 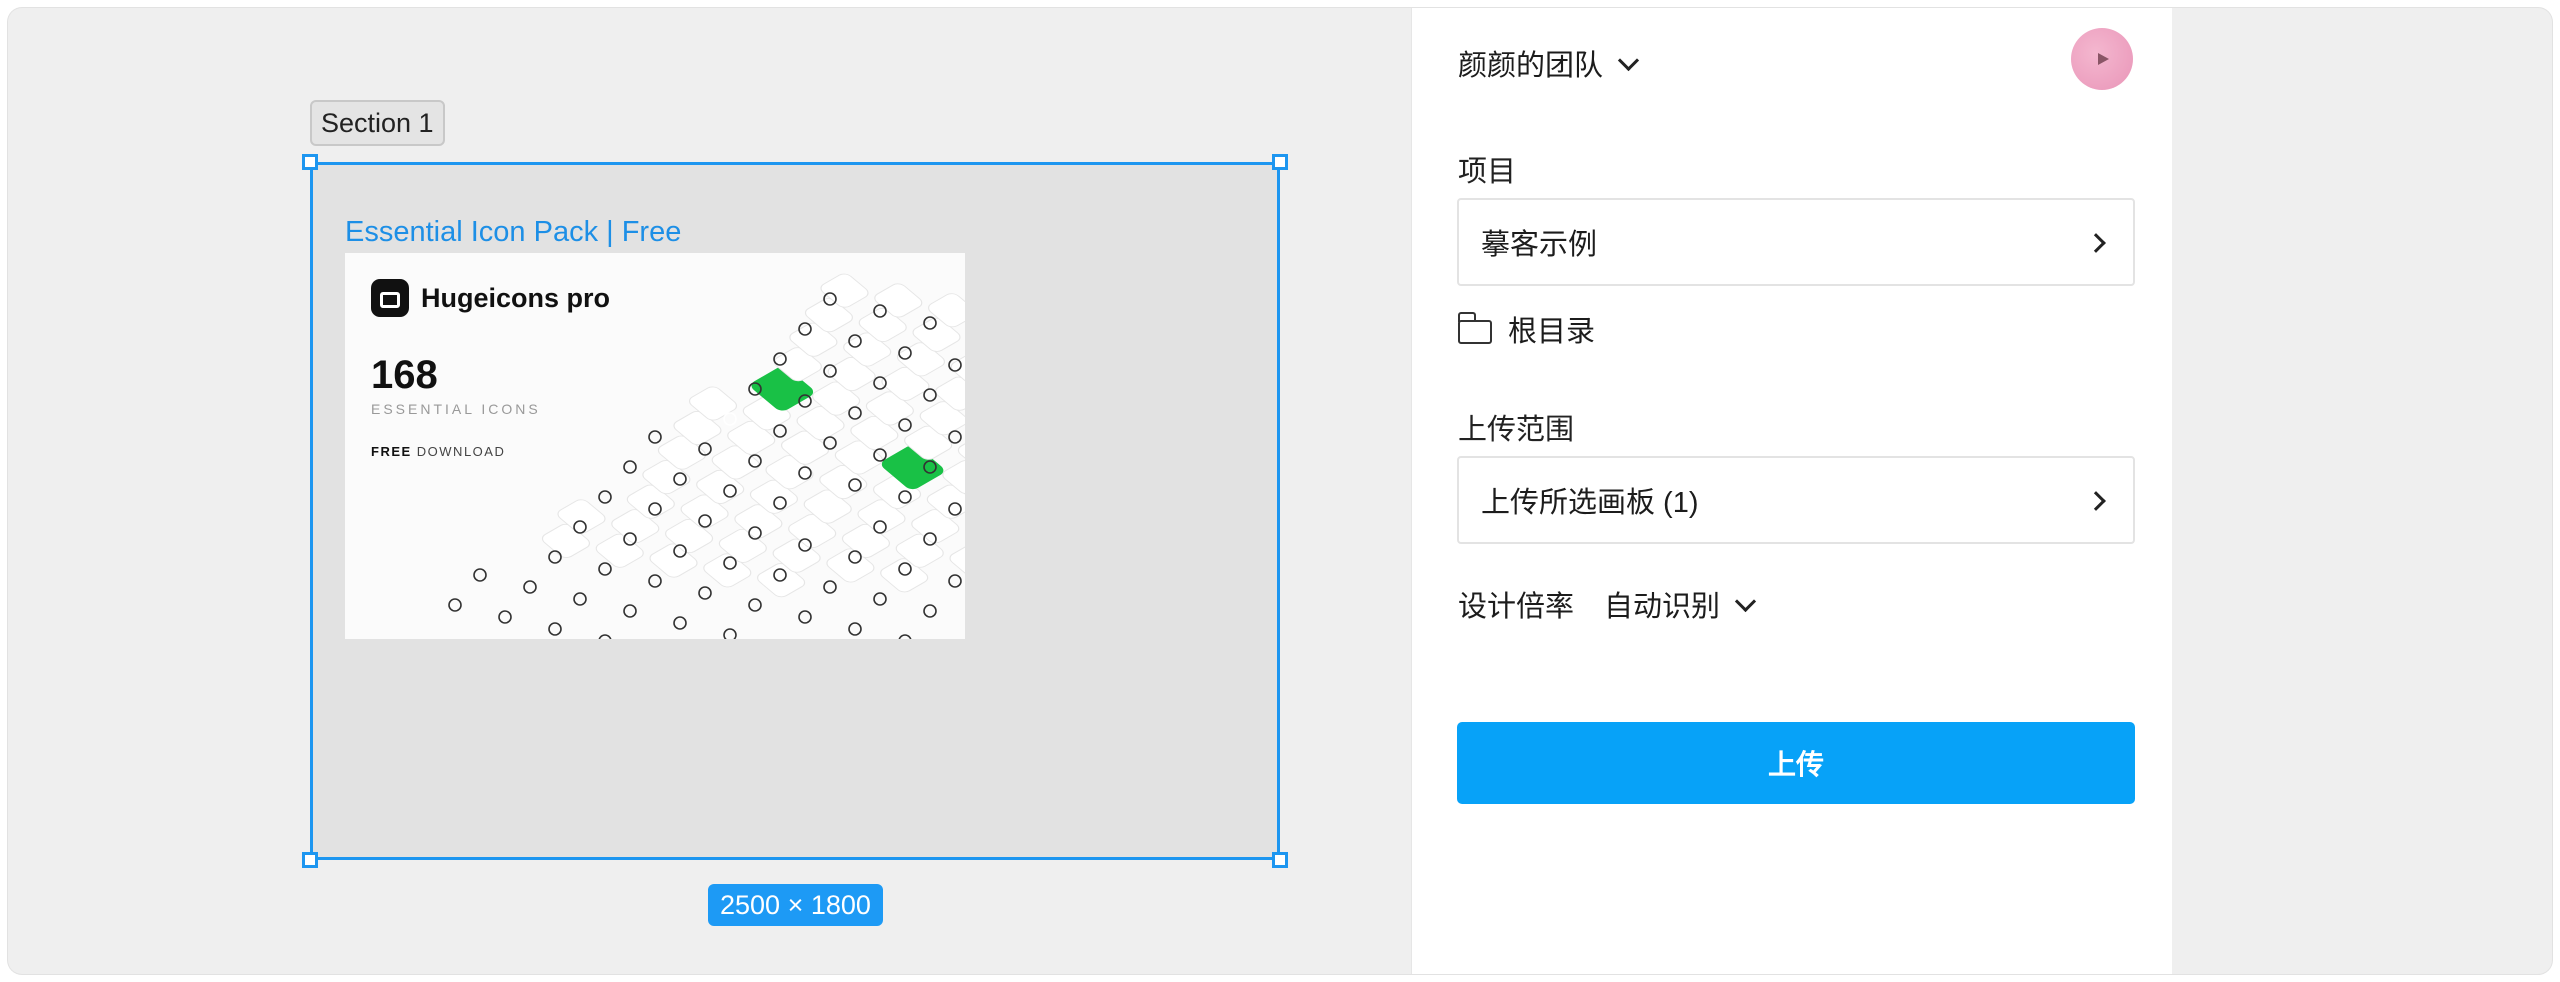 I want to click on resize-handle-bottom-right, so click(x=1280, y=860).